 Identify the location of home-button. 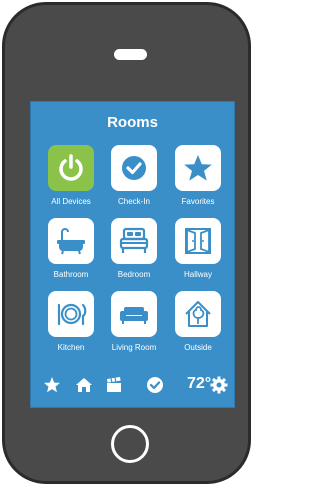
(130, 444).